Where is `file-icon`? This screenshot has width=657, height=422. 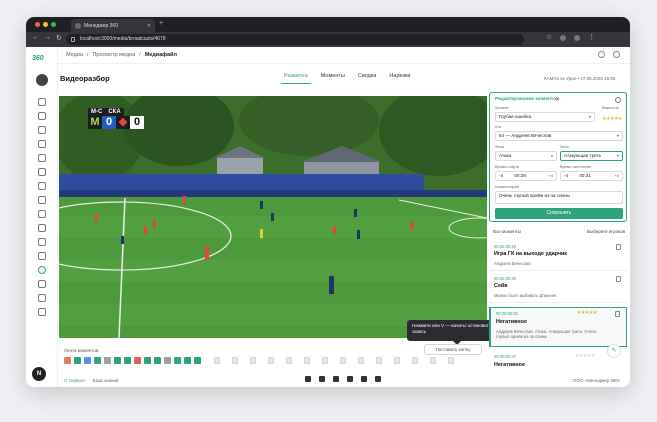
file-icon is located at coordinates (42, 312).